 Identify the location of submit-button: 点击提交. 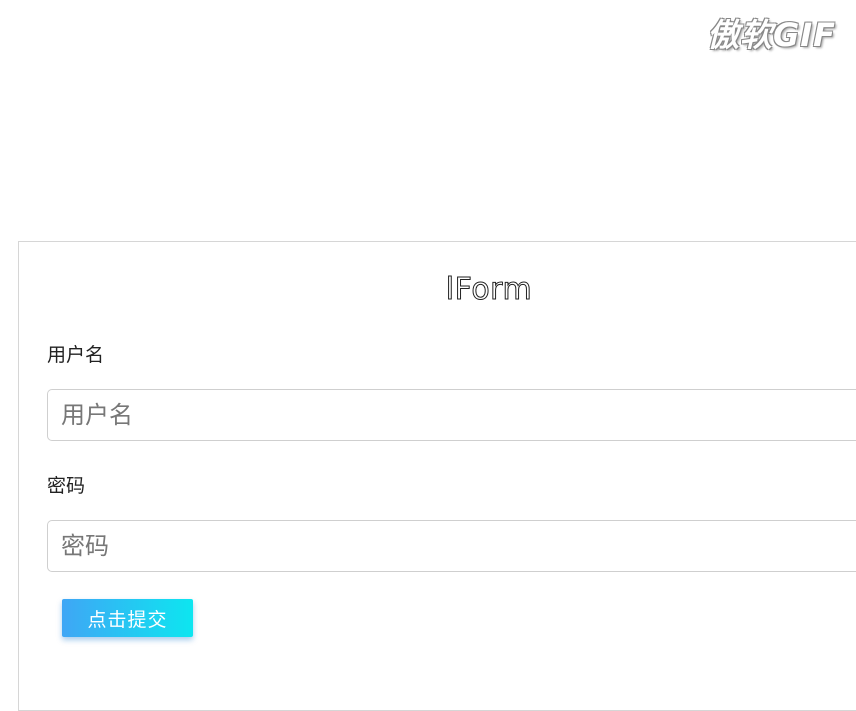
(127, 618).